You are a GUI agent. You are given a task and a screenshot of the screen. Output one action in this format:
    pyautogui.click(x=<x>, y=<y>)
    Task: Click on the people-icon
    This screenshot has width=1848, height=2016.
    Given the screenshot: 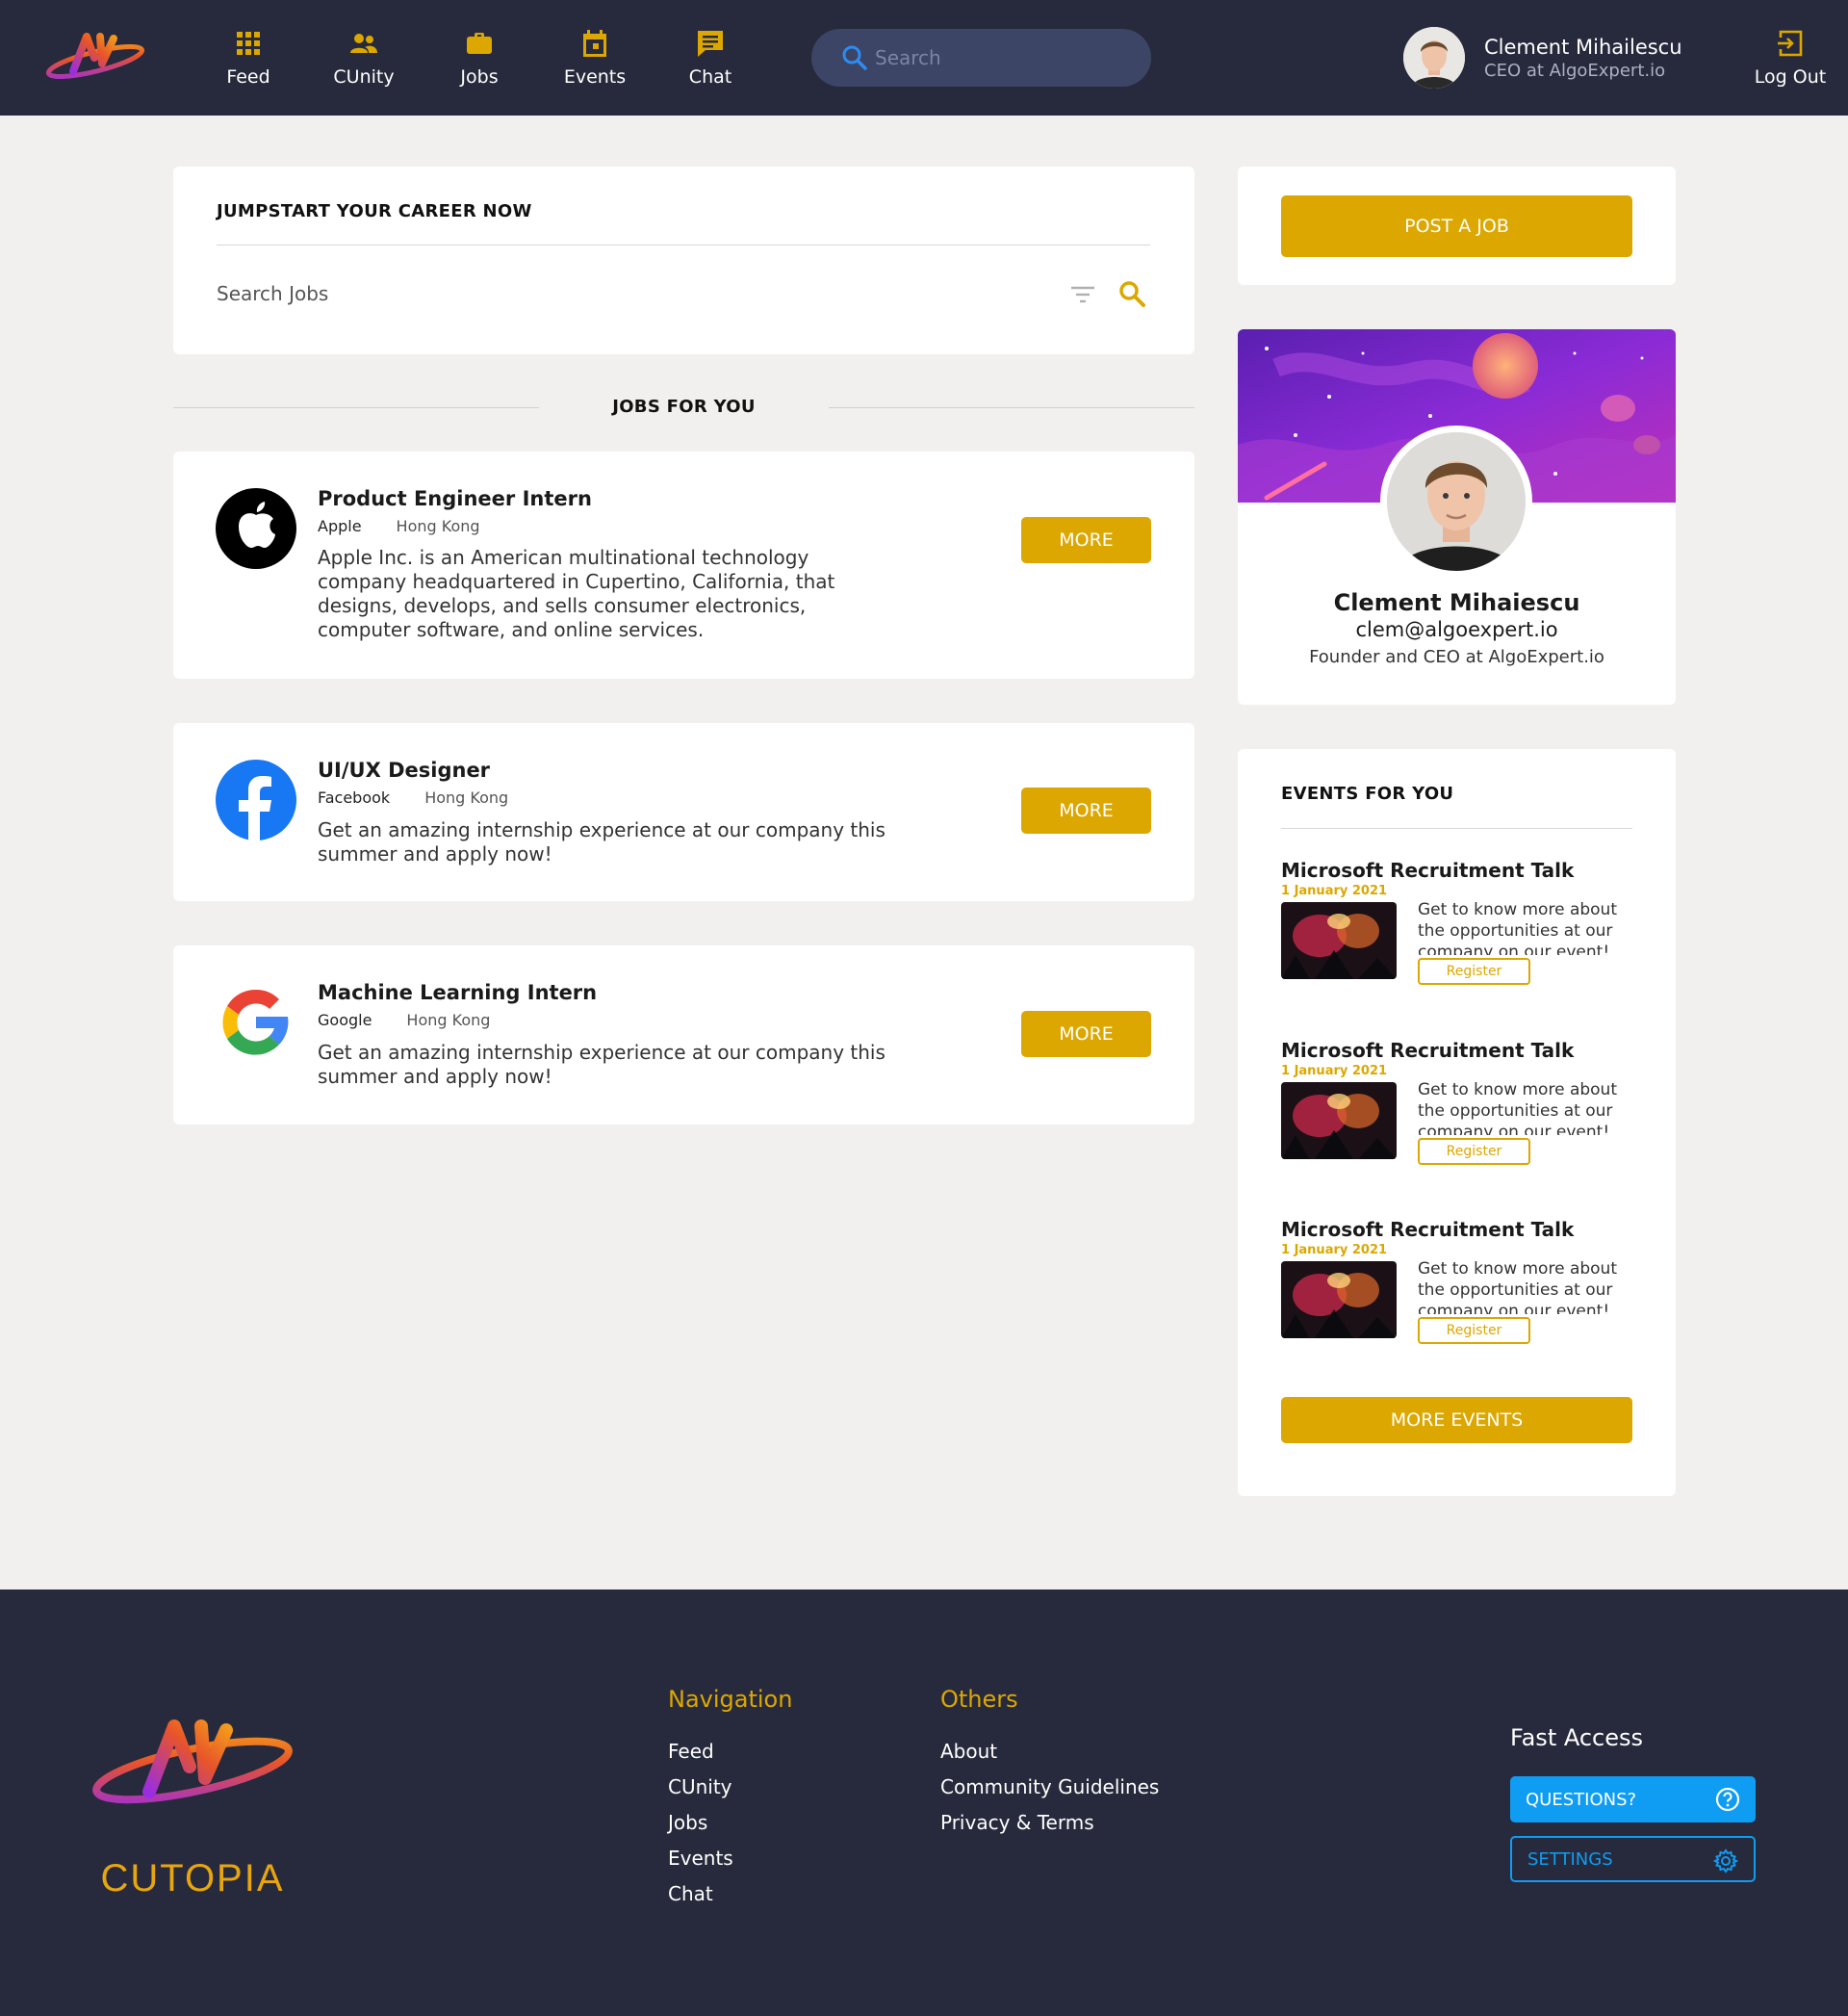 What is the action you would take?
    pyautogui.click(x=363, y=43)
    